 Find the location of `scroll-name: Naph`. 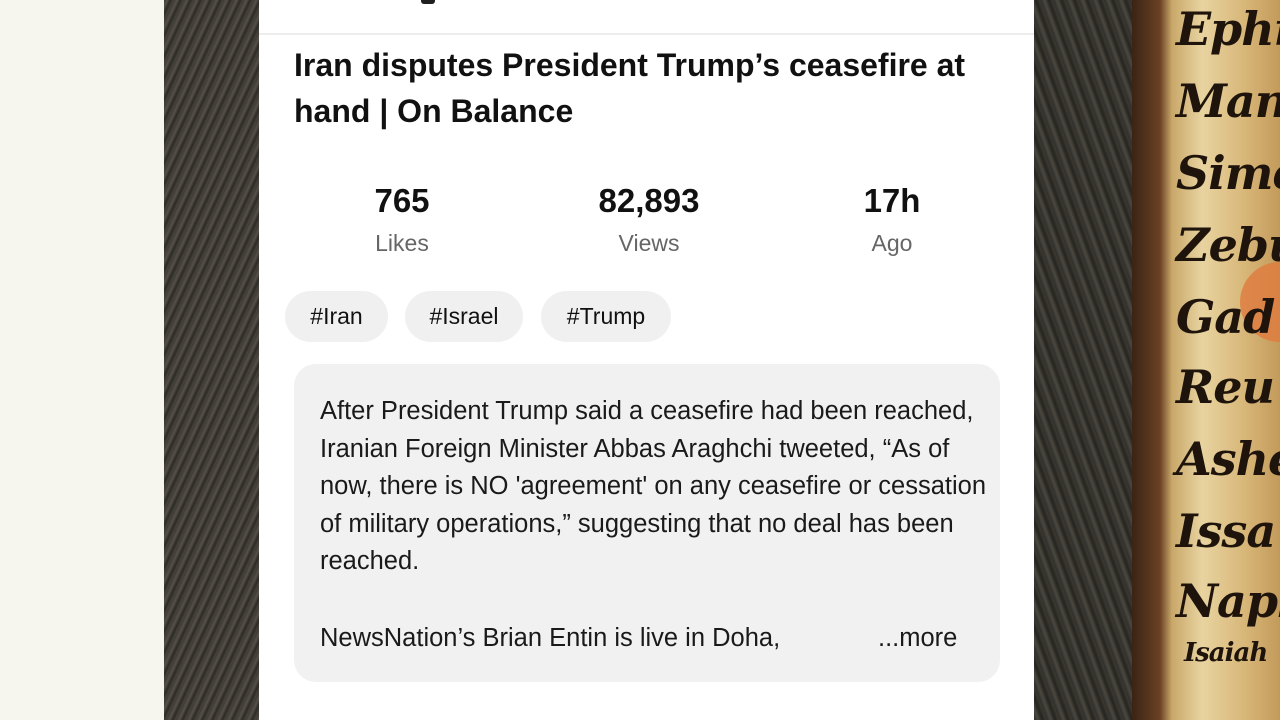

scroll-name: Naph is located at coordinates (1228, 601).